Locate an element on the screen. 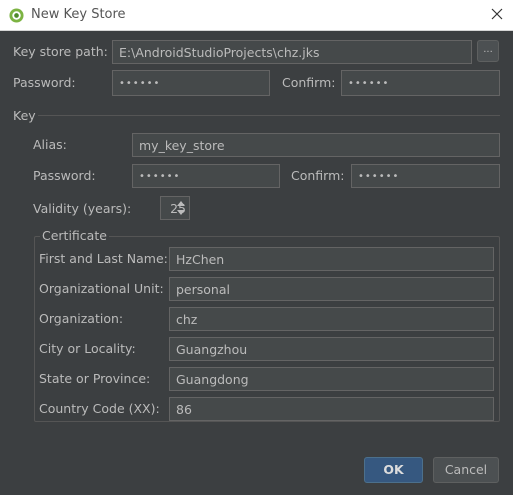 The height and width of the screenshot is (495, 513). cert-org-unit-input: personal is located at coordinates (331, 289).